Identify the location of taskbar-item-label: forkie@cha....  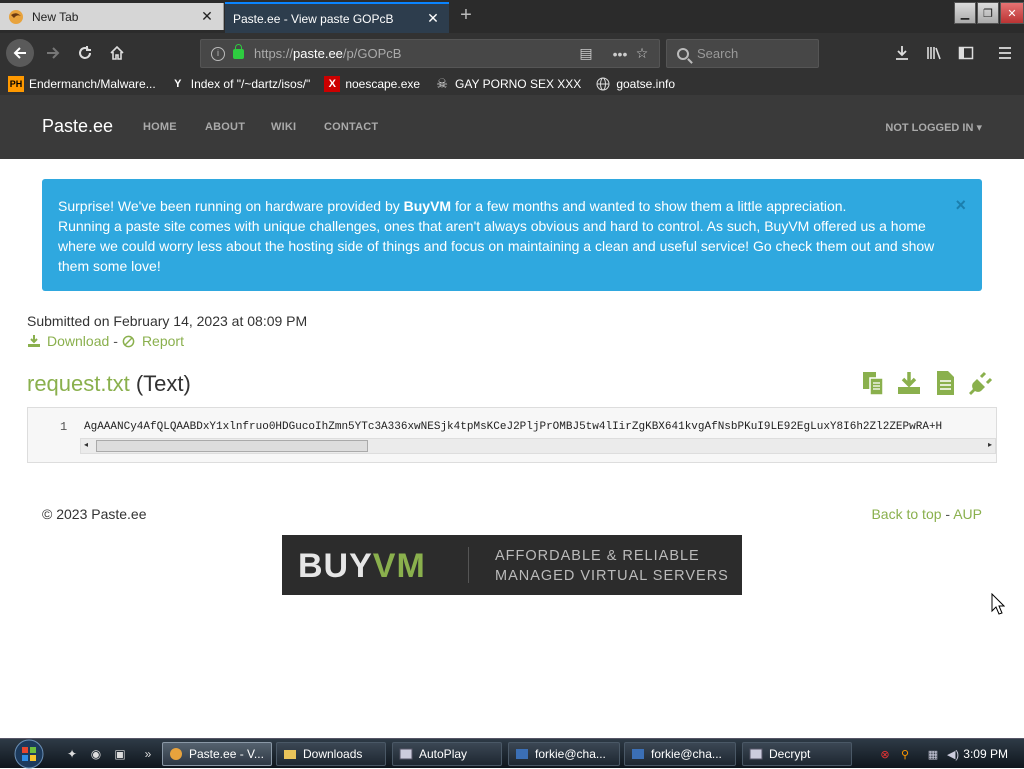
(686, 754).